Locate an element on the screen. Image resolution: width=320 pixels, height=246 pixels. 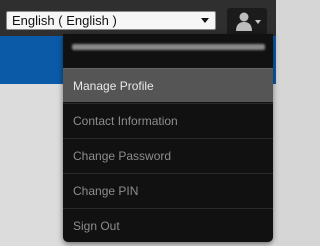
menu-item-change-pin: Change PIN is located at coordinates (168, 190).